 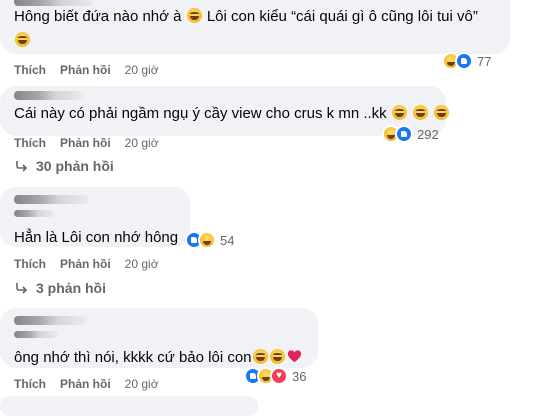 What do you see at coordinates (133, 357) in the screenshot?
I see `comment-text-content: ông nhớ thì nói, kkkk cứ bảo lôi con` at bounding box center [133, 357].